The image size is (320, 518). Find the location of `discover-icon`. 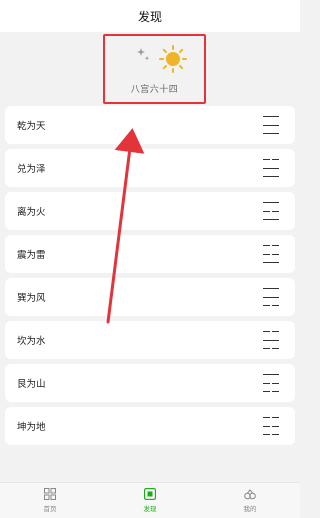

discover-icon is located at coordinates (150, 494).